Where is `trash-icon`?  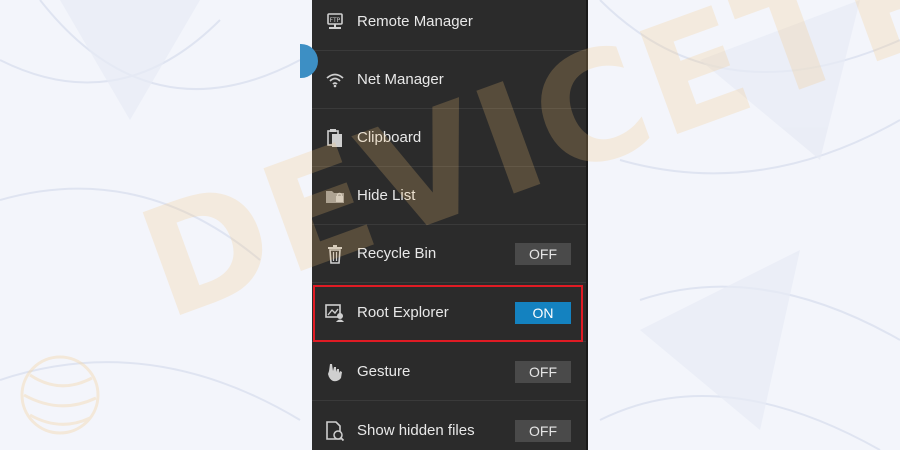
trash-icon is located at coordinates (335, 254).